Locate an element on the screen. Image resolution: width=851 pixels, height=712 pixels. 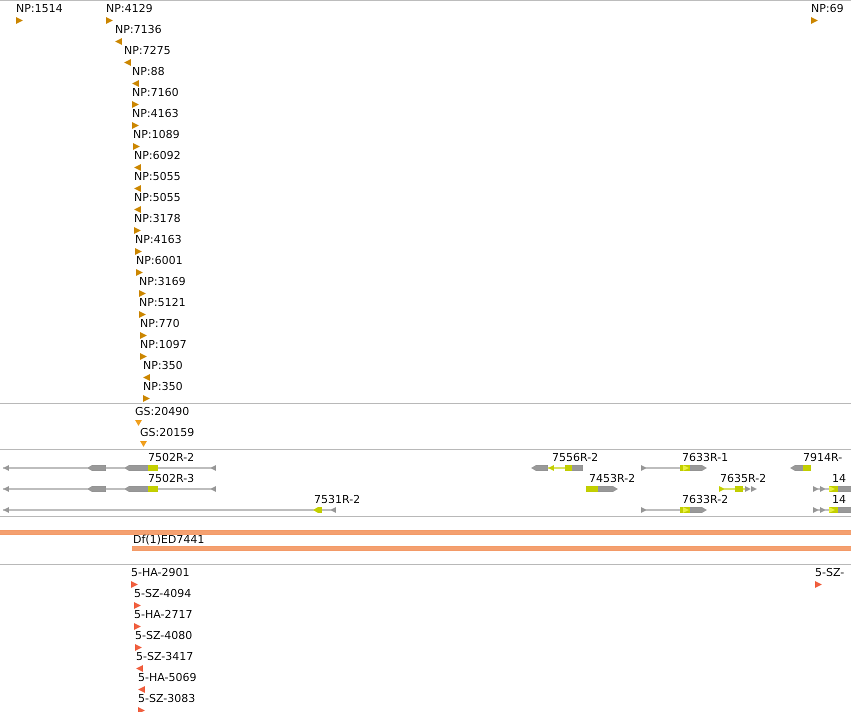
insertion-label: 5-SZ-4080 is located at coordinates (163, 636).